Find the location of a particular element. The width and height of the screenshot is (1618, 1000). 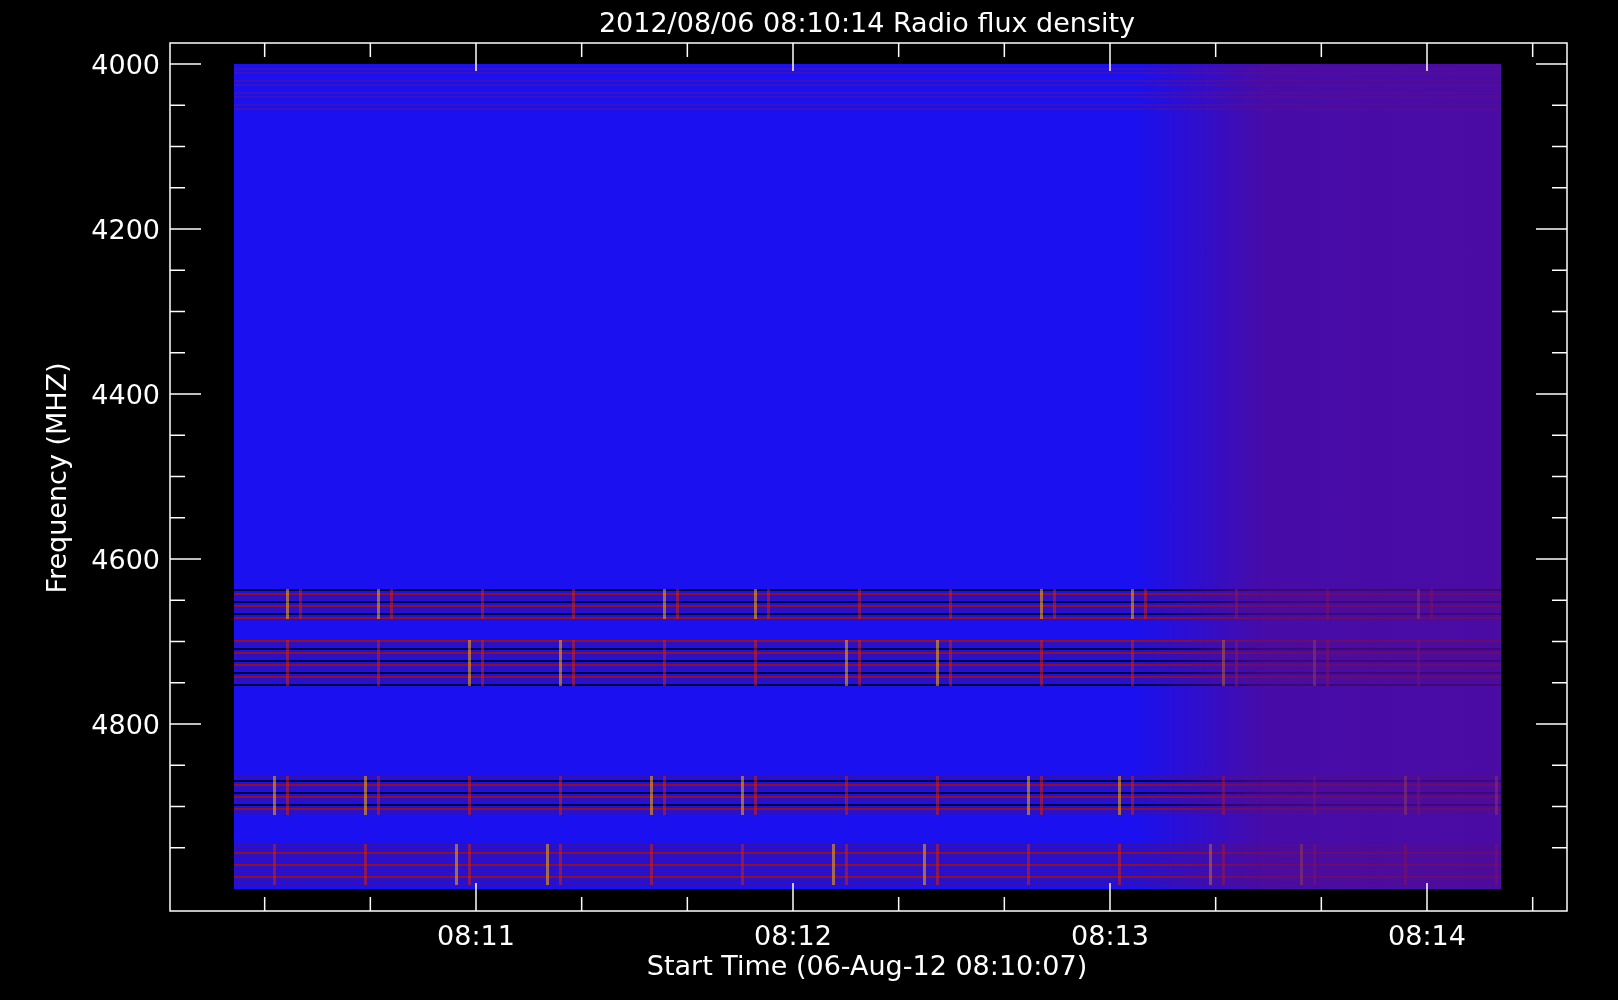

y-axis-label: Frequency (MHZ) is located at coordinates (56, 478).